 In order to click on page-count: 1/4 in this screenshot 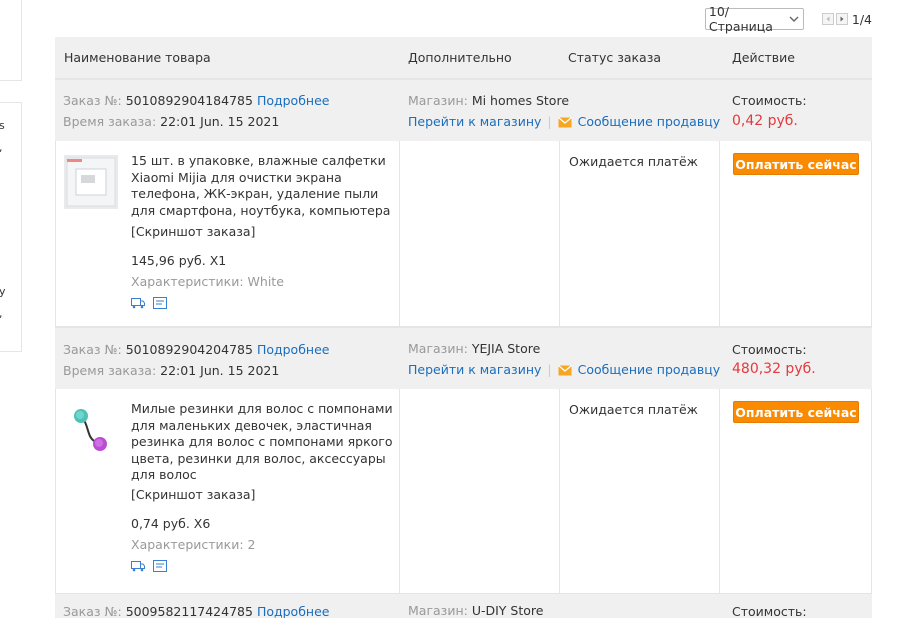, I will do `click(861, 19)`.